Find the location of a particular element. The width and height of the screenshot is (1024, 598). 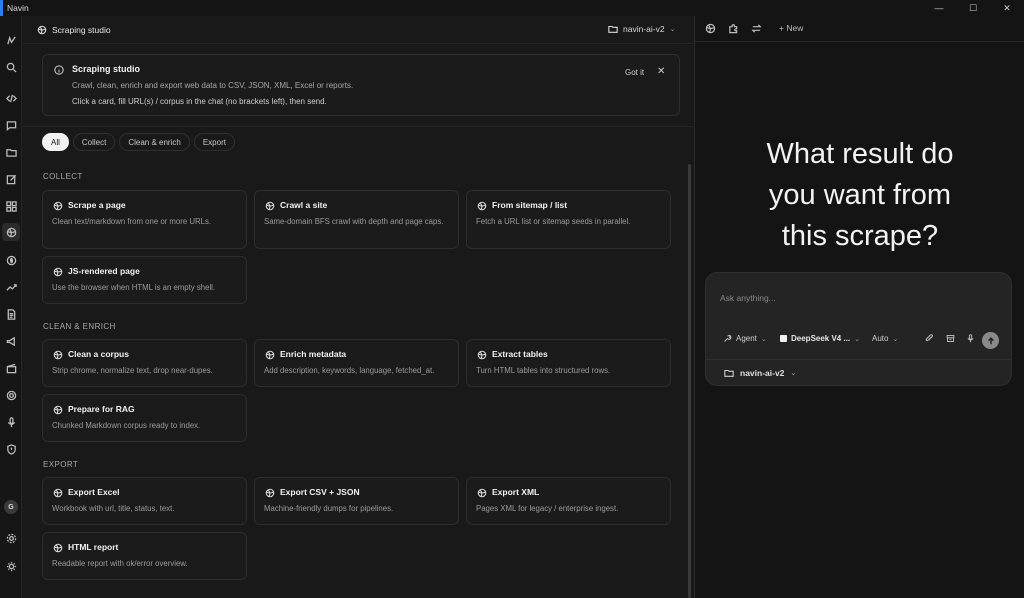

puzzle-icon is located at coordinates (734, 29).